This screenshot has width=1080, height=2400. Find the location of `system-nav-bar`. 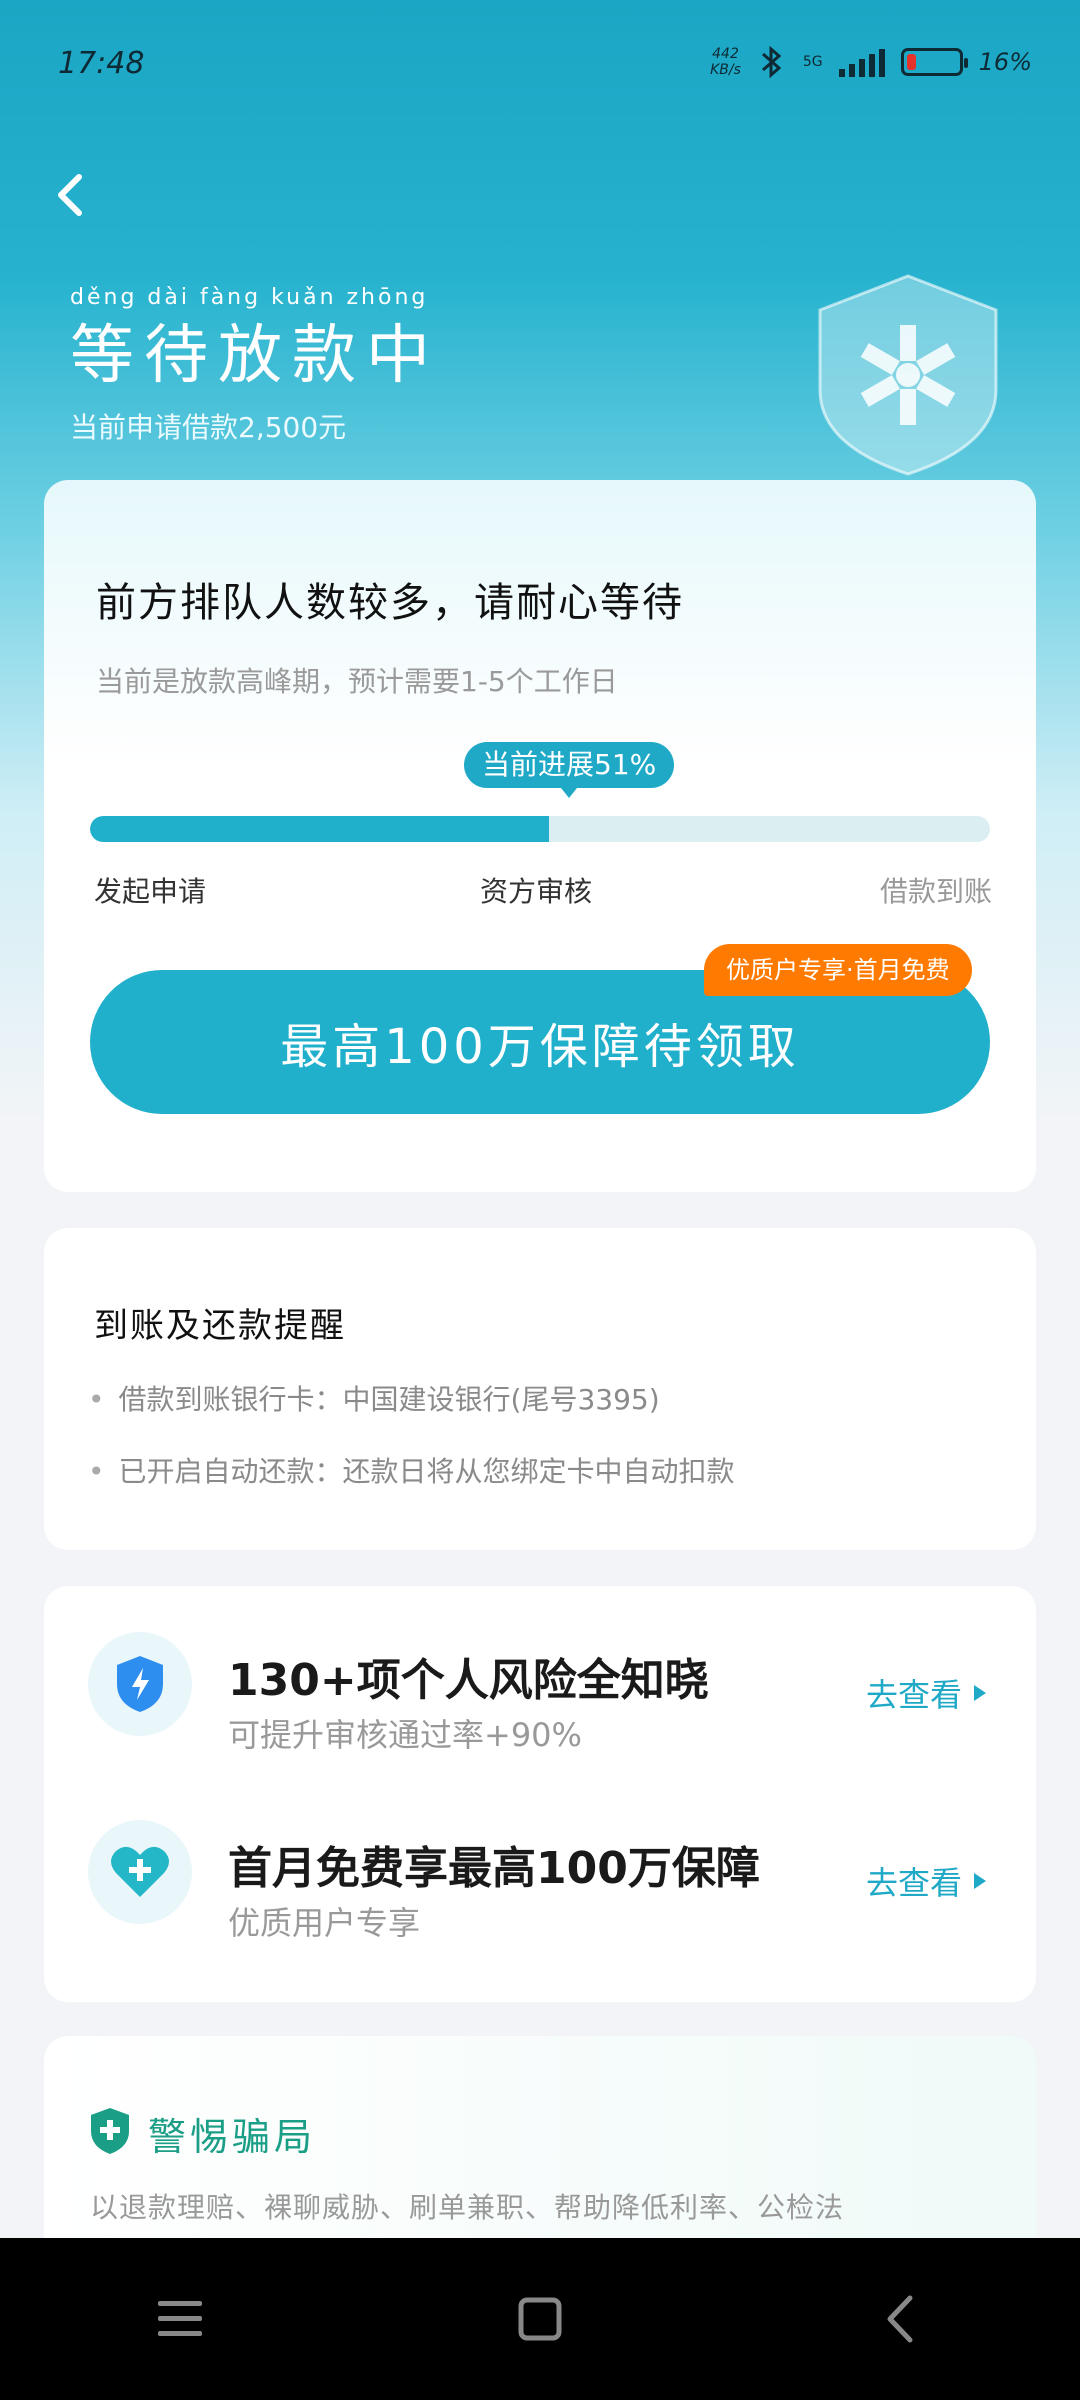

system-nav-bar is located at coordinates (540, 2319).